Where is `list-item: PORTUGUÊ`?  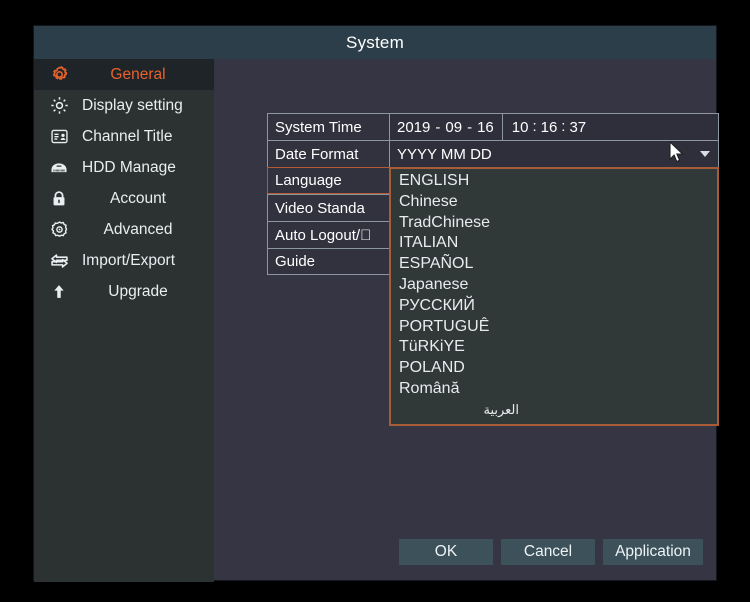 list-item: PORTUGUÊ is located at coordinates (554, 327).